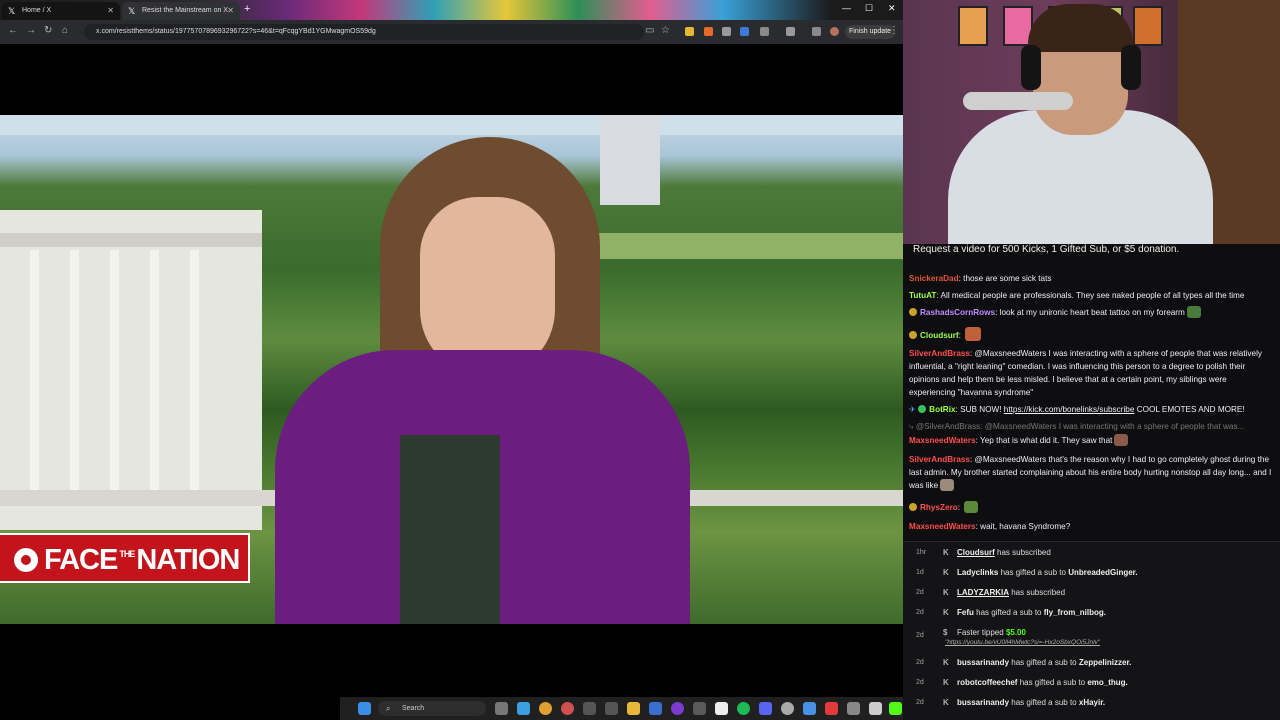  Describe the element at coordinates (764, 31) in the screenshot. I see `extensions-puzzle-icon` at that location.